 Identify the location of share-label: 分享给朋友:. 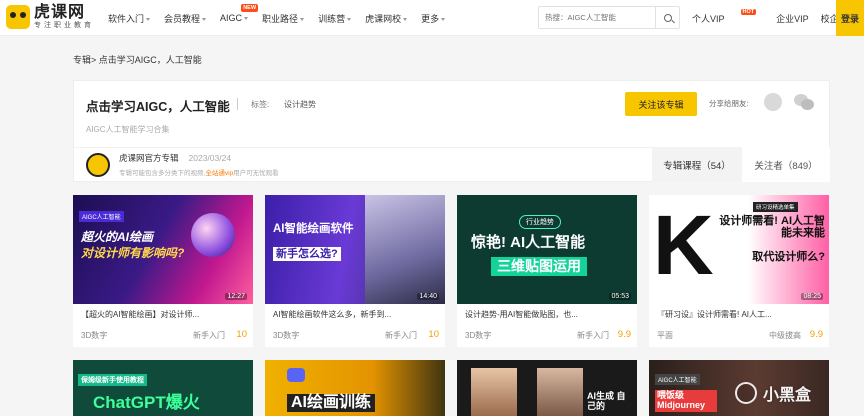
(729, 103).